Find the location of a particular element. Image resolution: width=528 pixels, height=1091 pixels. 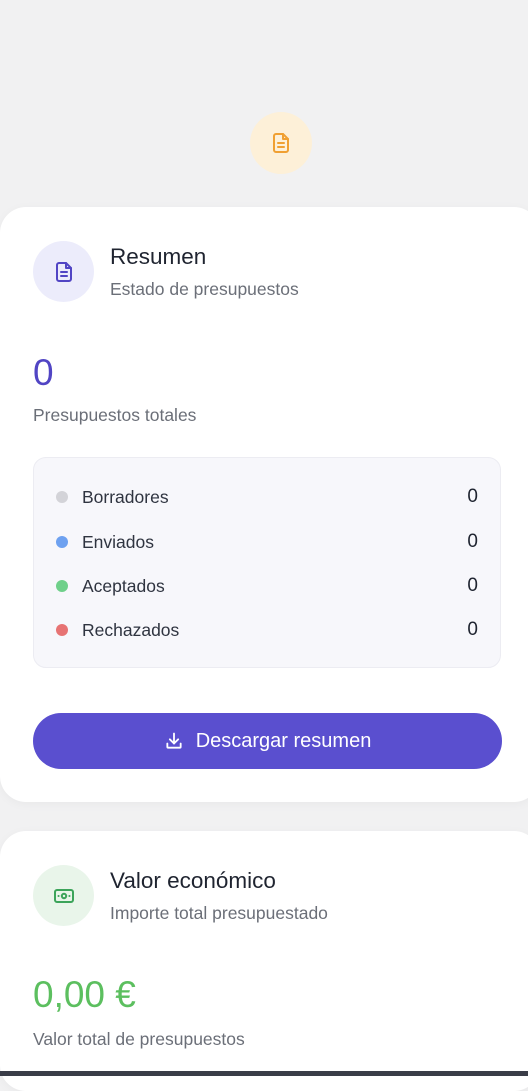

download-icon is located at coordinates (174, 740).